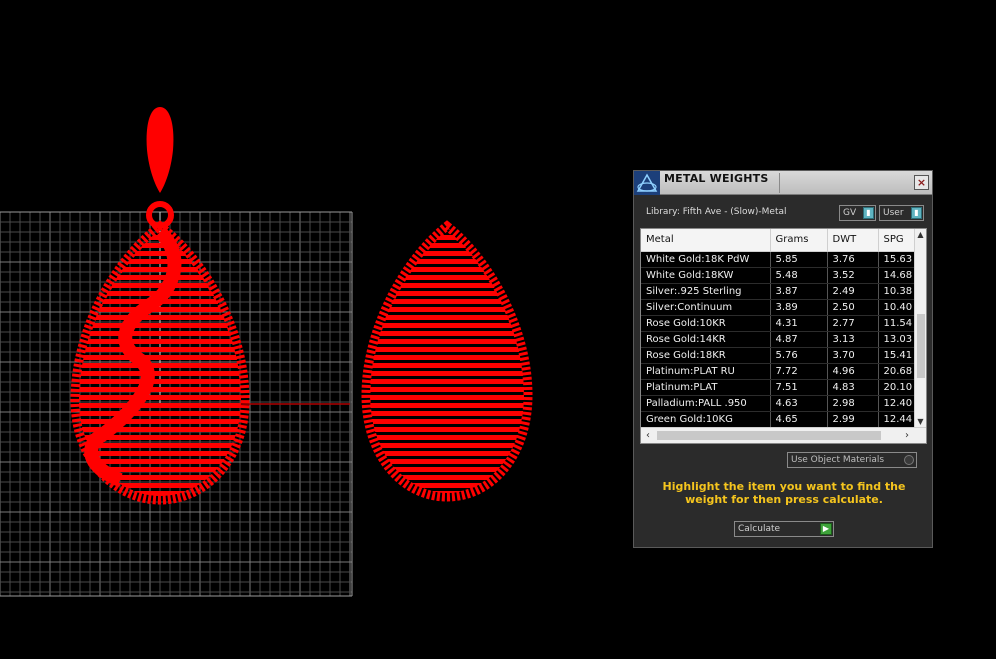  I want to click on scroll-left-arrow-icon: ‹, so click(648, 435).